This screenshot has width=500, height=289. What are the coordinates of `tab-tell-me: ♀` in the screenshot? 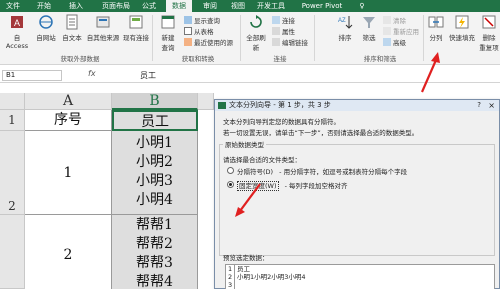 It's located at (362, 6).